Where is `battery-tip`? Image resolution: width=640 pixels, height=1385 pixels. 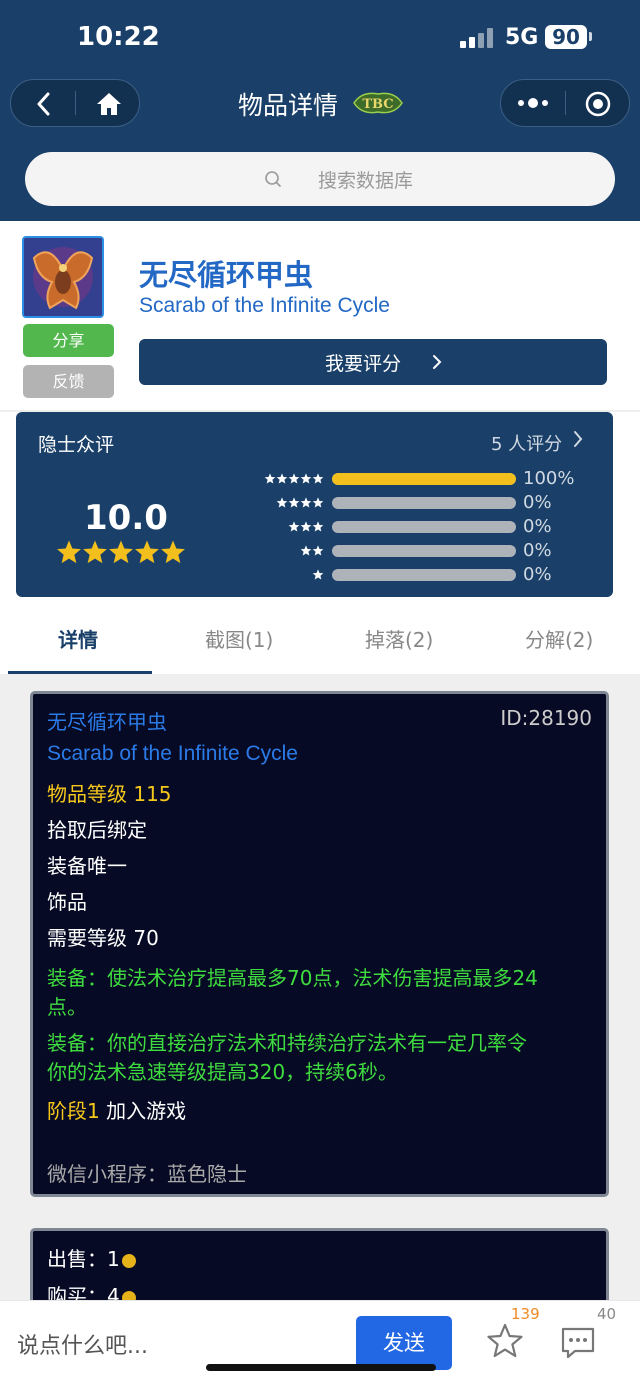
battery-tip is located at coordinates (590, 36).